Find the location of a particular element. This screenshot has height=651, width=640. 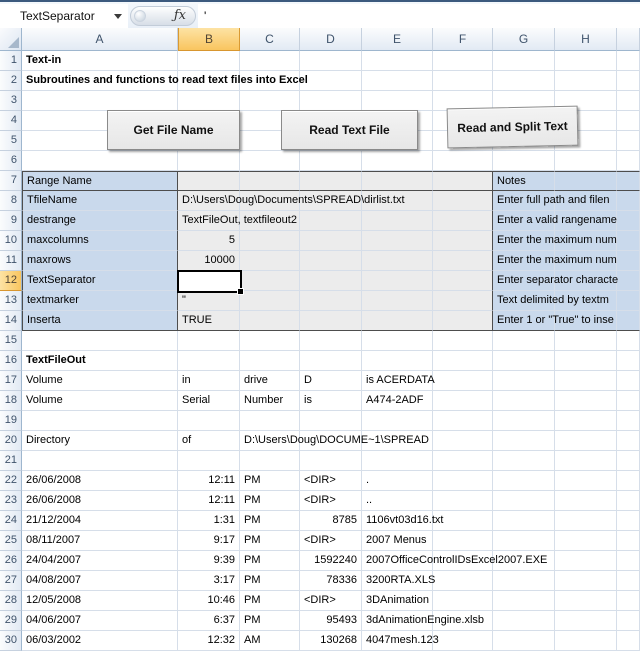

cell-G24 is located at coordinates (524, 521).